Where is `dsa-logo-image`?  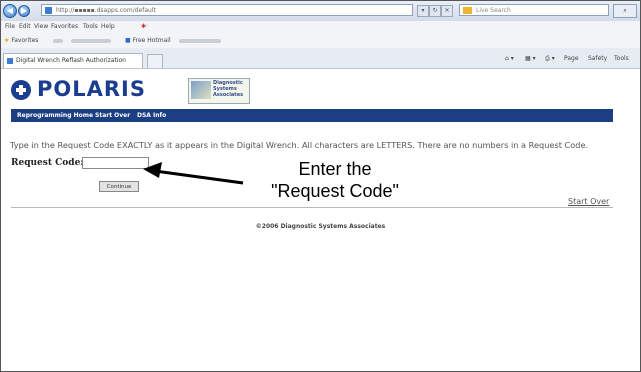
dsa-logo-image is located at coordinates (201, 90).